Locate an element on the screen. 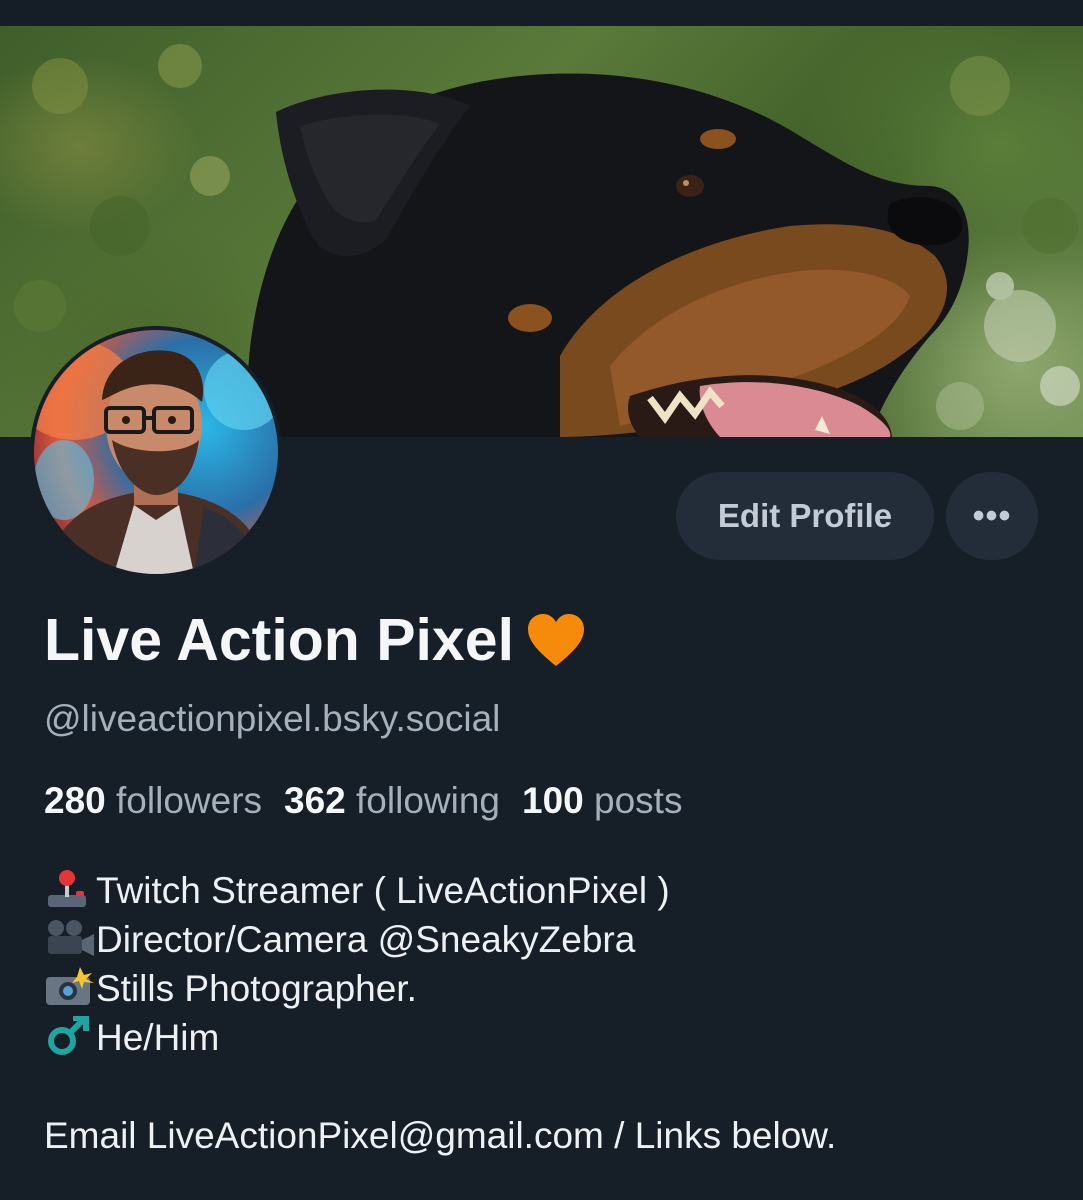  movie-camera-icon is located at coordinates (70, 938).